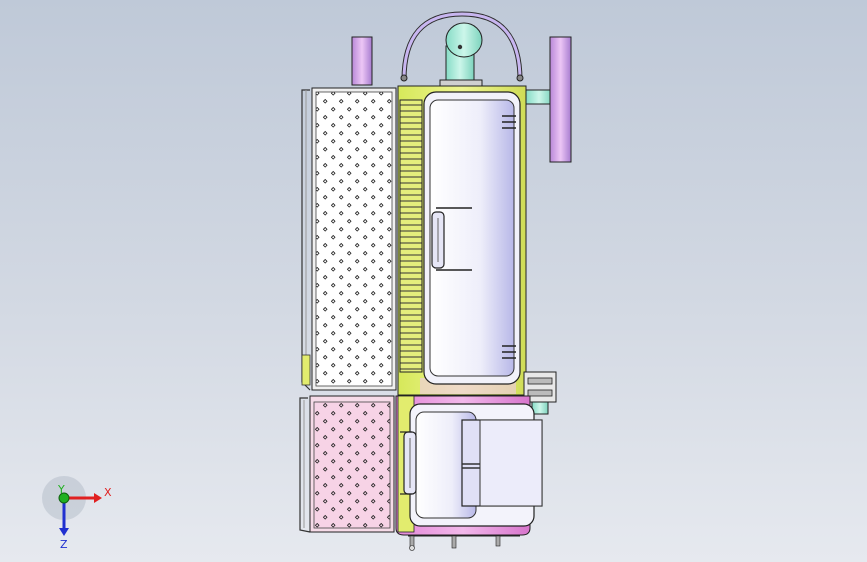  What do you see at coordinates (362, 61) in the screenshot?
I see `left-vertical-bar` at bounding box center [362, 61].